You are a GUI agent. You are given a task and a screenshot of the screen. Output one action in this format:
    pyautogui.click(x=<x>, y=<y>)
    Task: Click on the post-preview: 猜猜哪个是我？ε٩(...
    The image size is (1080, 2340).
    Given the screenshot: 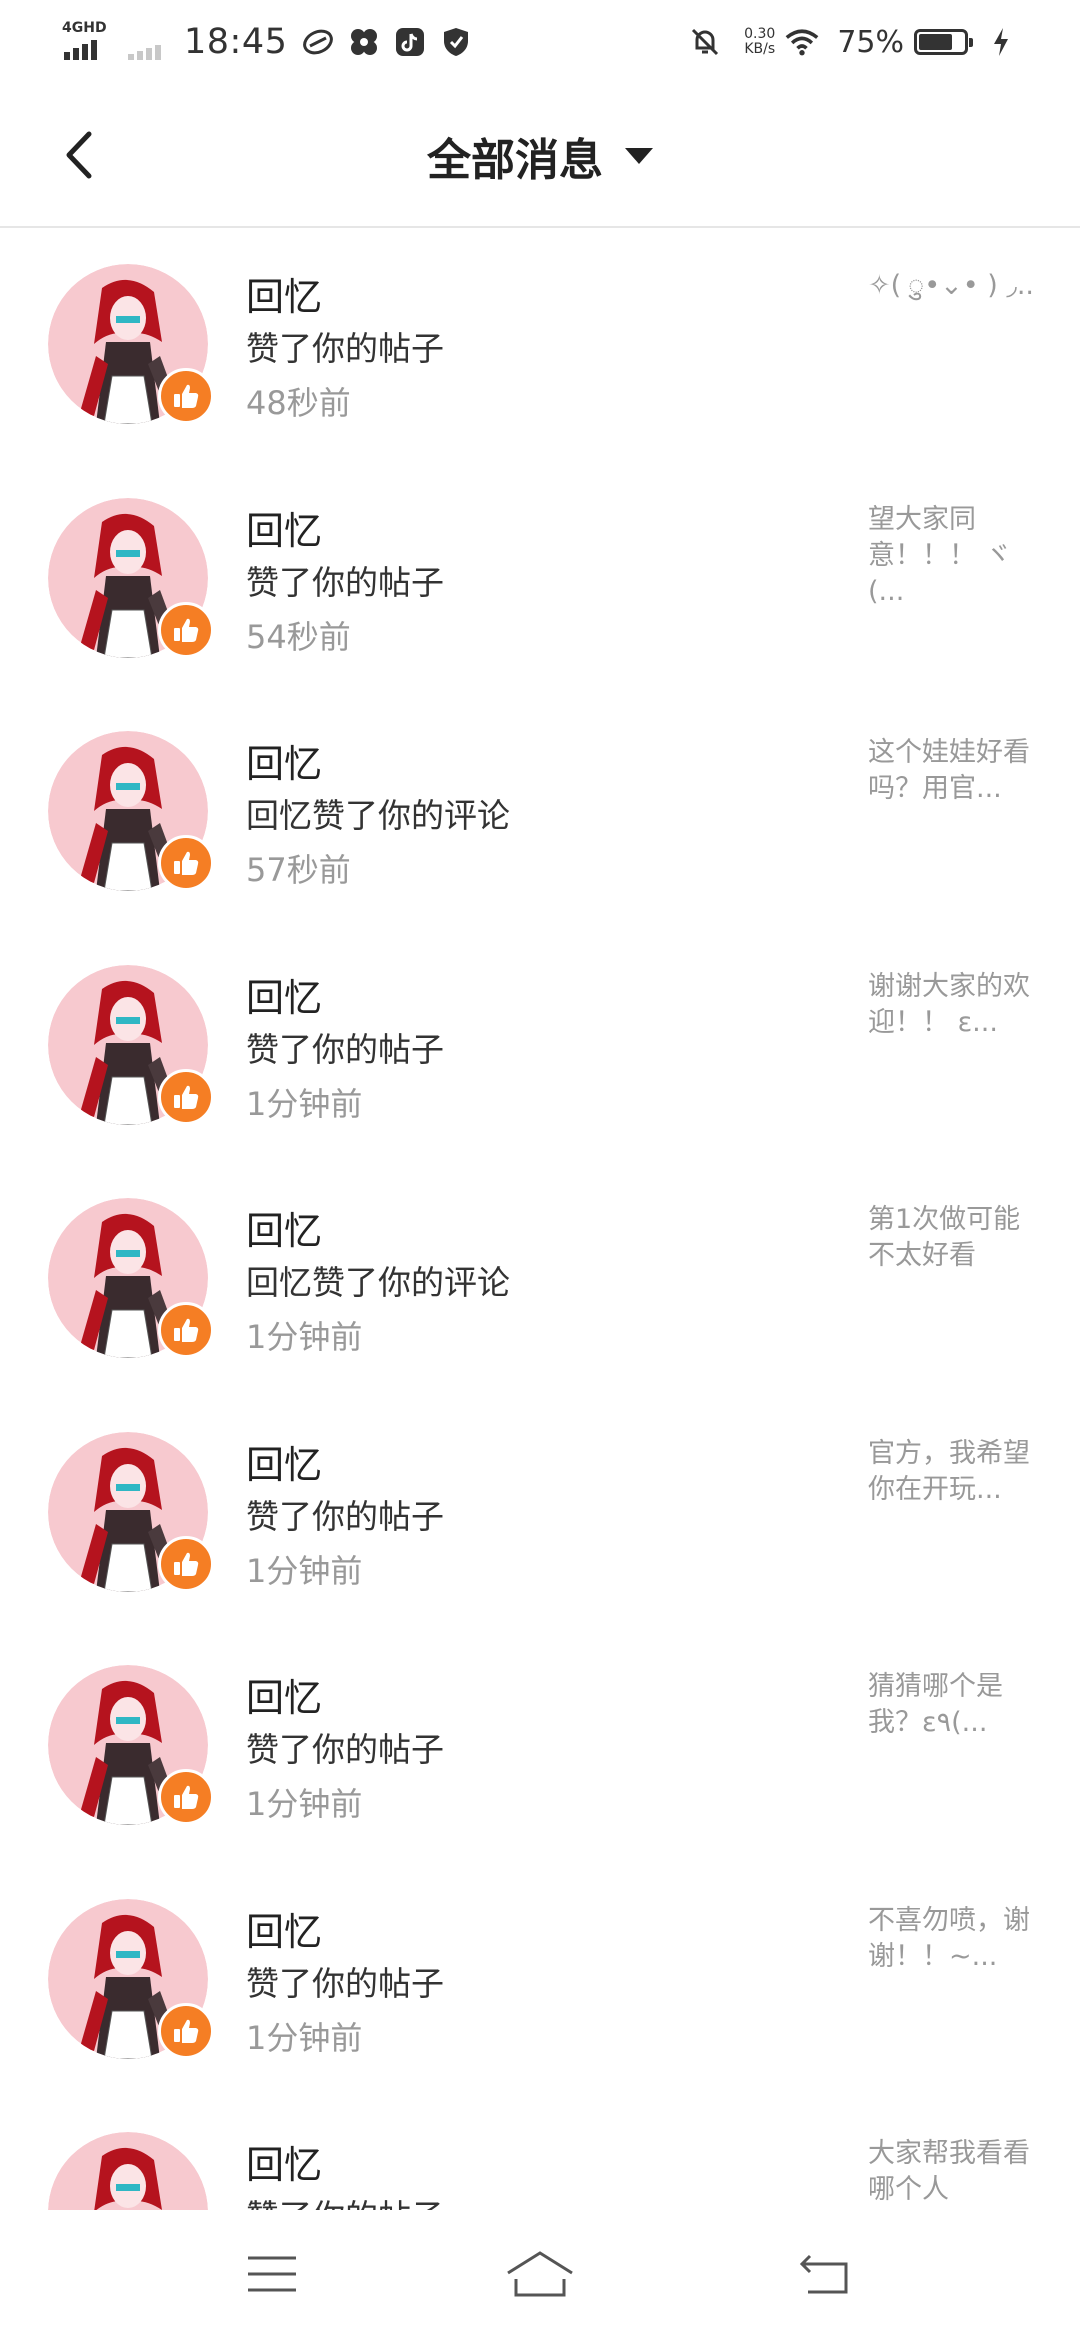 What is the action you would take?
    pyautogui.click(x=953, y=1705)
    